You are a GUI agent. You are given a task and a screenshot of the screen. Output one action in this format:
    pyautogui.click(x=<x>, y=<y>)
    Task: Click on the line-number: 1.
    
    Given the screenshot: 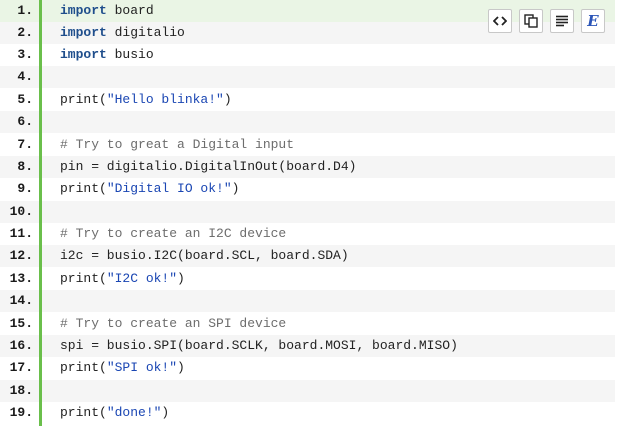 What is the action you would take?
    pyautogui.click(x=25, y=10)
    